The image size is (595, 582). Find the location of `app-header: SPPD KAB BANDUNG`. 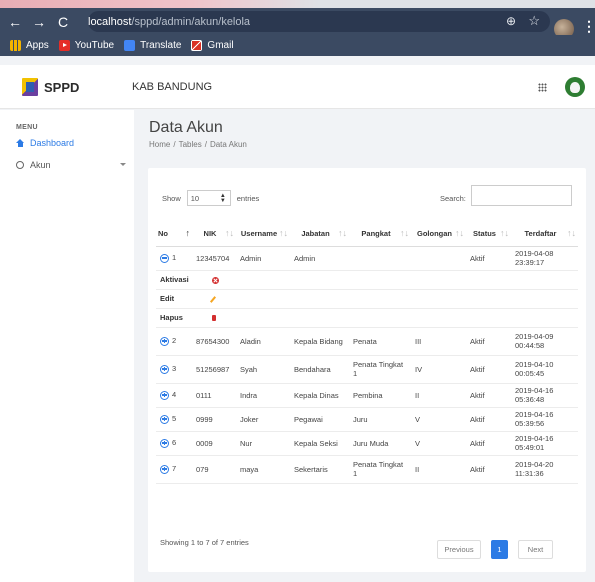

app-header: SPPD KAB BANDUNG is located at coordinates (297, 87).